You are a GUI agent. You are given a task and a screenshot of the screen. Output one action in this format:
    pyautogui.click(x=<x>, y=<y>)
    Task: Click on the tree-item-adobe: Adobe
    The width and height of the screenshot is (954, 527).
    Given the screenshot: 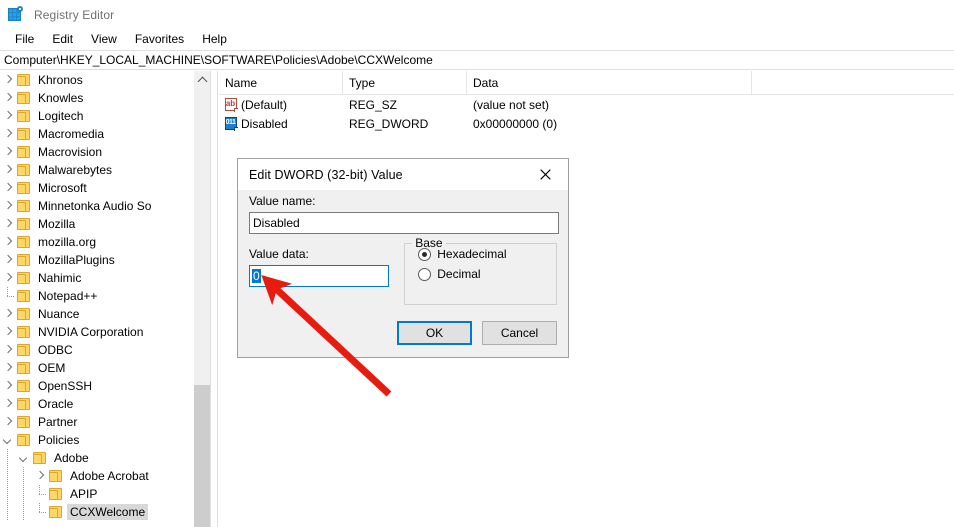 What is the action you would take?
    pyautogui.click(x=105, y=458)
    